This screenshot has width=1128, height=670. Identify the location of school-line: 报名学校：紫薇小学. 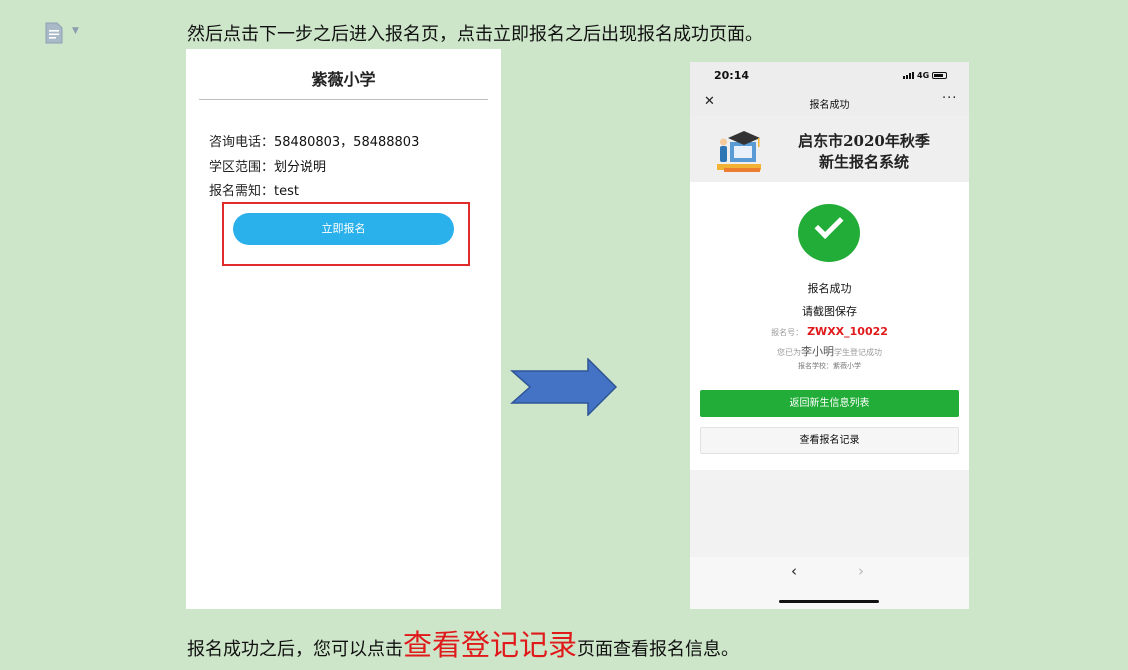
(829, 366).